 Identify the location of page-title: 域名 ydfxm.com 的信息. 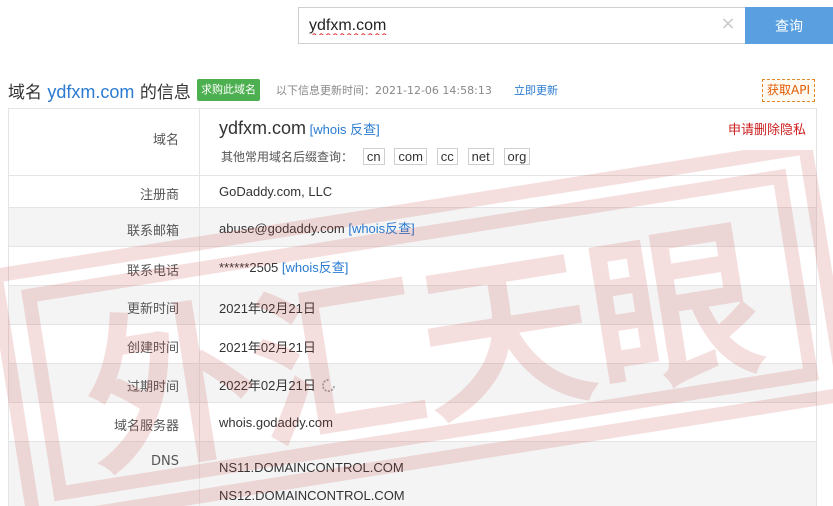
(99, 90).